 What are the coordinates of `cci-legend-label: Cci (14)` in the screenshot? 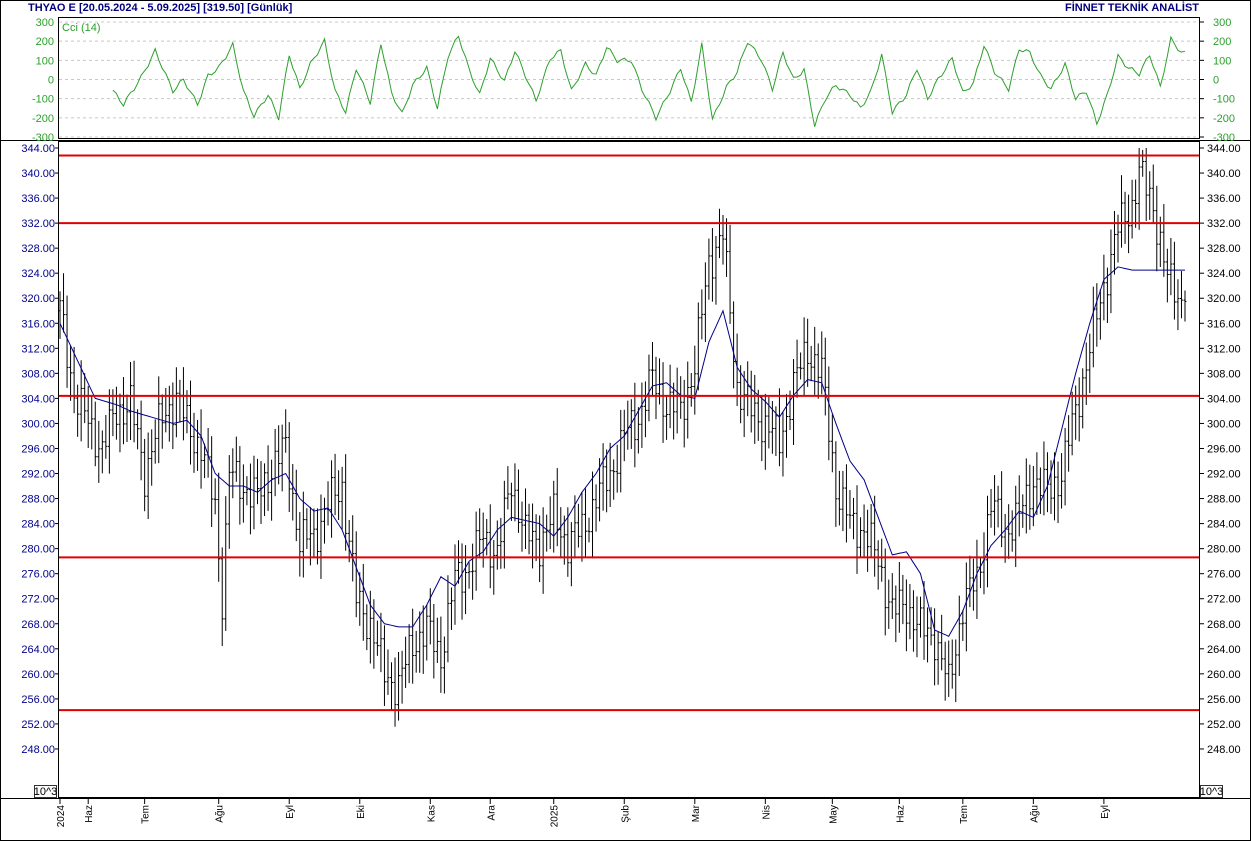 It's located at (81, 28).